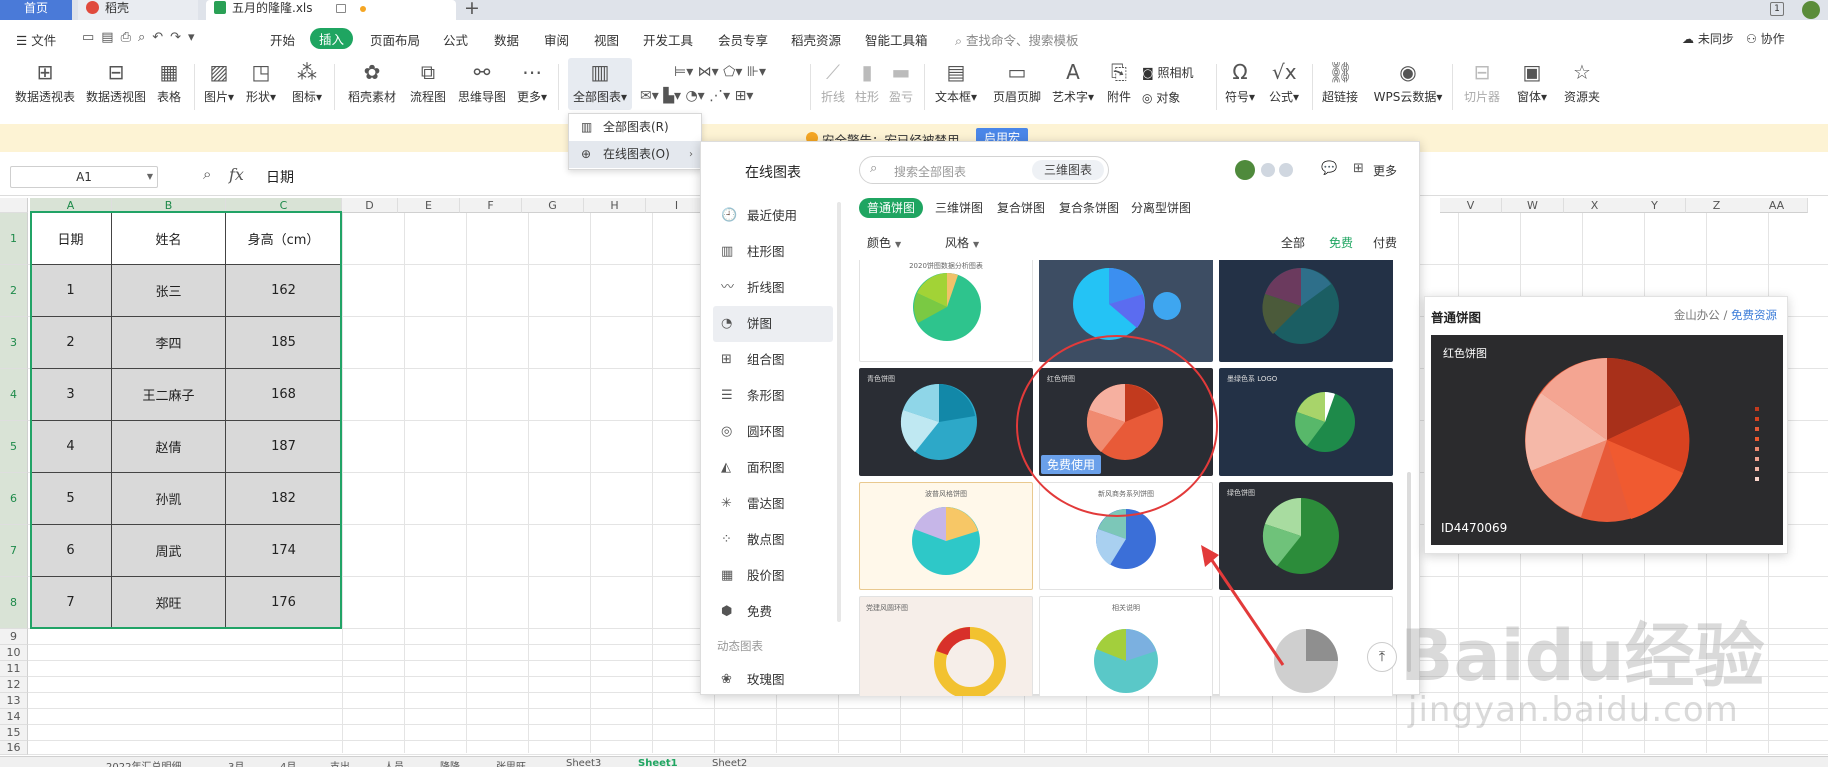 The width and height of the screenshot is (1828, 767). Describe the element at coordinates (169, 239) in the screenshot. I see `table-header-cell: 姓名` at that location.